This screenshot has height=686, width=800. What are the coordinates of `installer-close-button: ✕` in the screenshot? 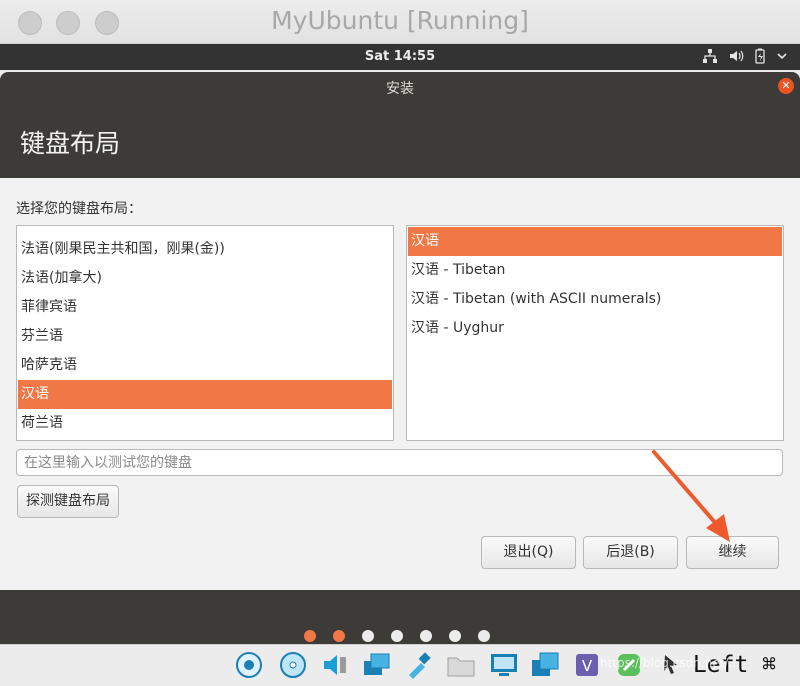 It's located at (786, 86).